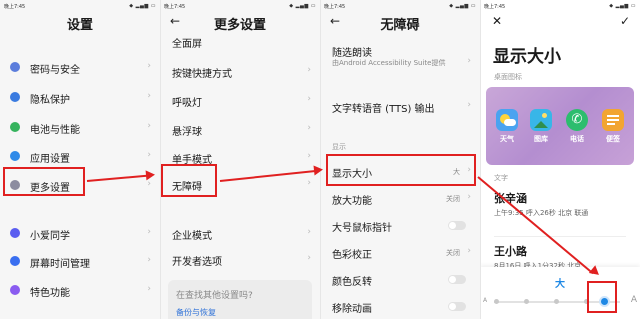 Image resolution: width=640 pixels, height=319 pixels. Describe the element at coordinates (50, 100) in the screenshot. I see `item-label: 隐私保护` at that location.